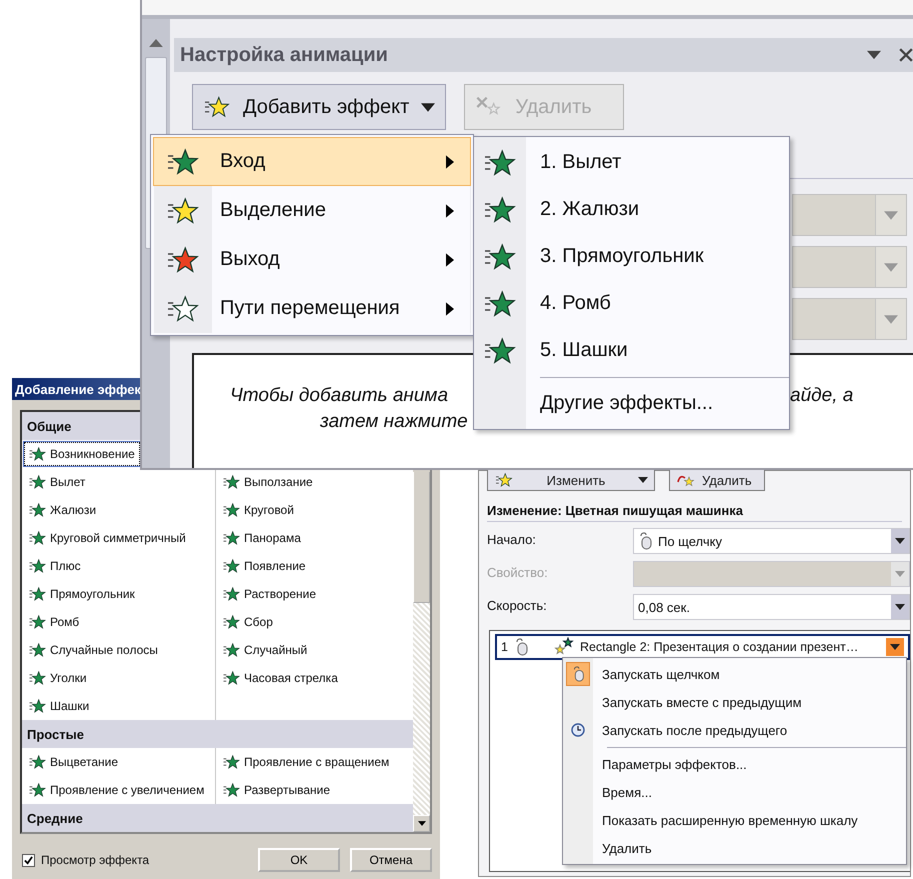  What do you see at coordinates (82, 594) in the screenshot?
I see `effect-item: Прямоугольник` at bounding box center [82, 594].